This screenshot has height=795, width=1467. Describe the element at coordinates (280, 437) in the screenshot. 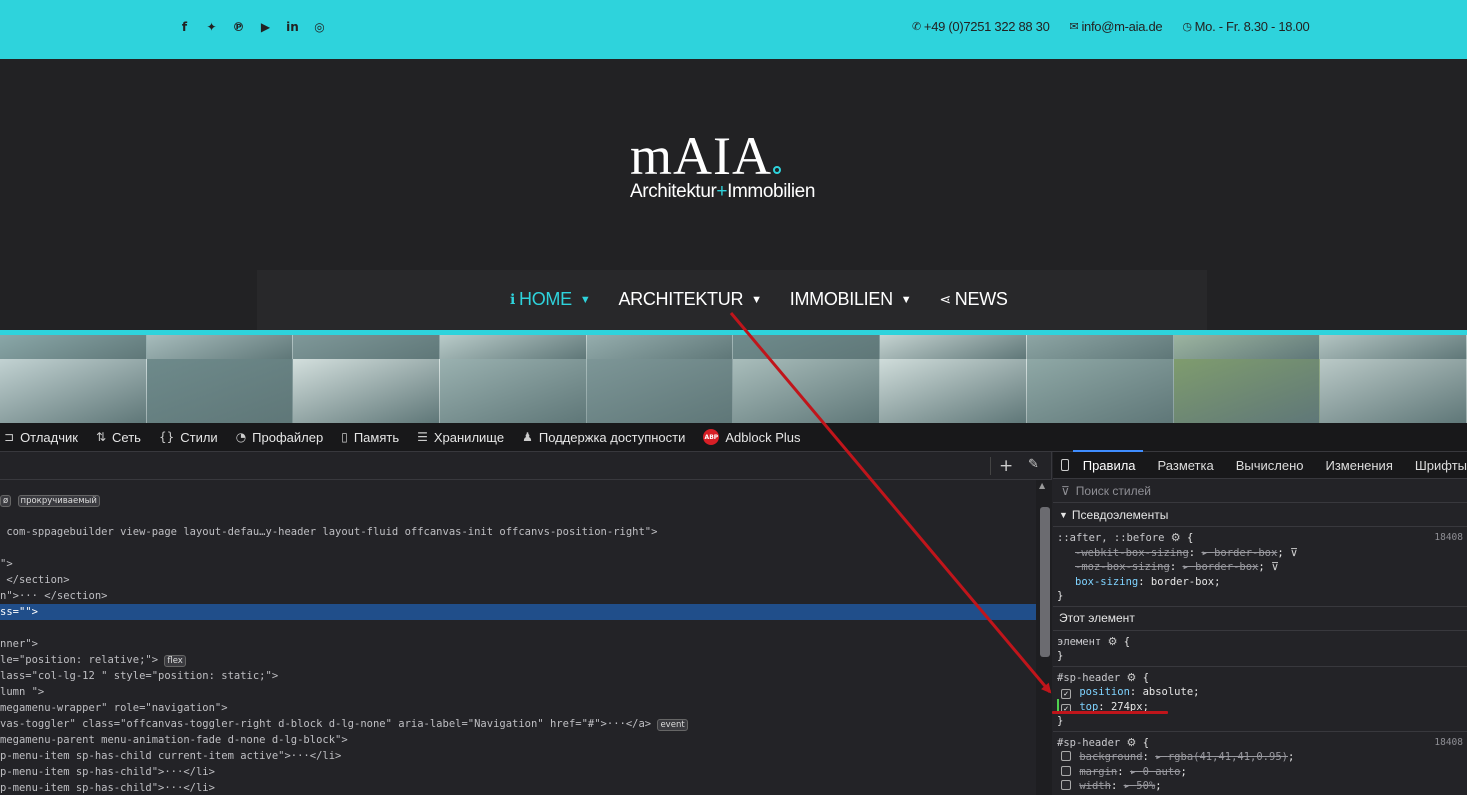

I see `devtools-tab-3: ◔ Профайлер` at that location.